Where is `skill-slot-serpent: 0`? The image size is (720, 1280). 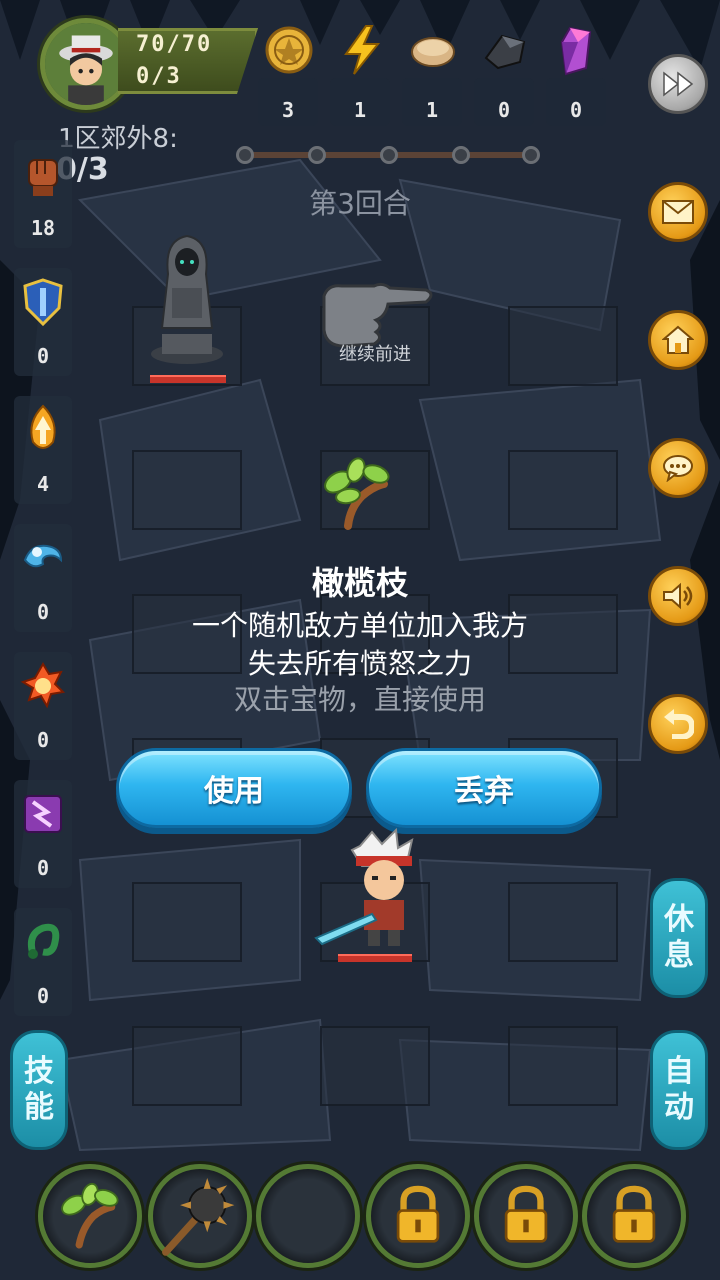 skill-slot-serpent: 0 is located at coordinates (43, 962).